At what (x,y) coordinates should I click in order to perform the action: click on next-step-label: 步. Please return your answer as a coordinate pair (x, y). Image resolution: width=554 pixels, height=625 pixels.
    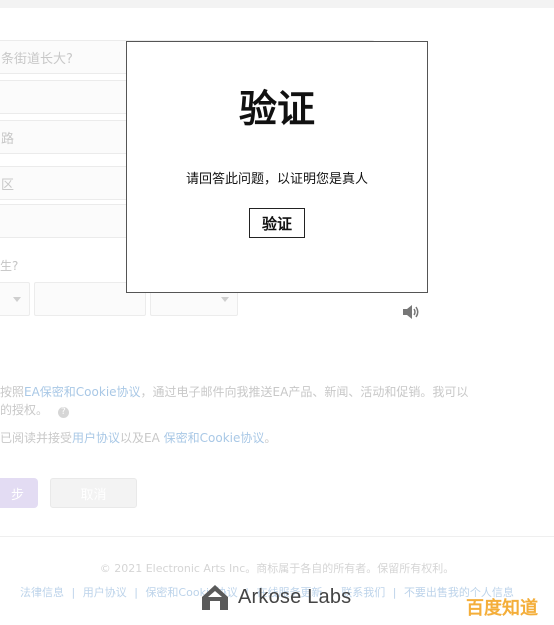
    Looking at the image, I should click on (17, 495).